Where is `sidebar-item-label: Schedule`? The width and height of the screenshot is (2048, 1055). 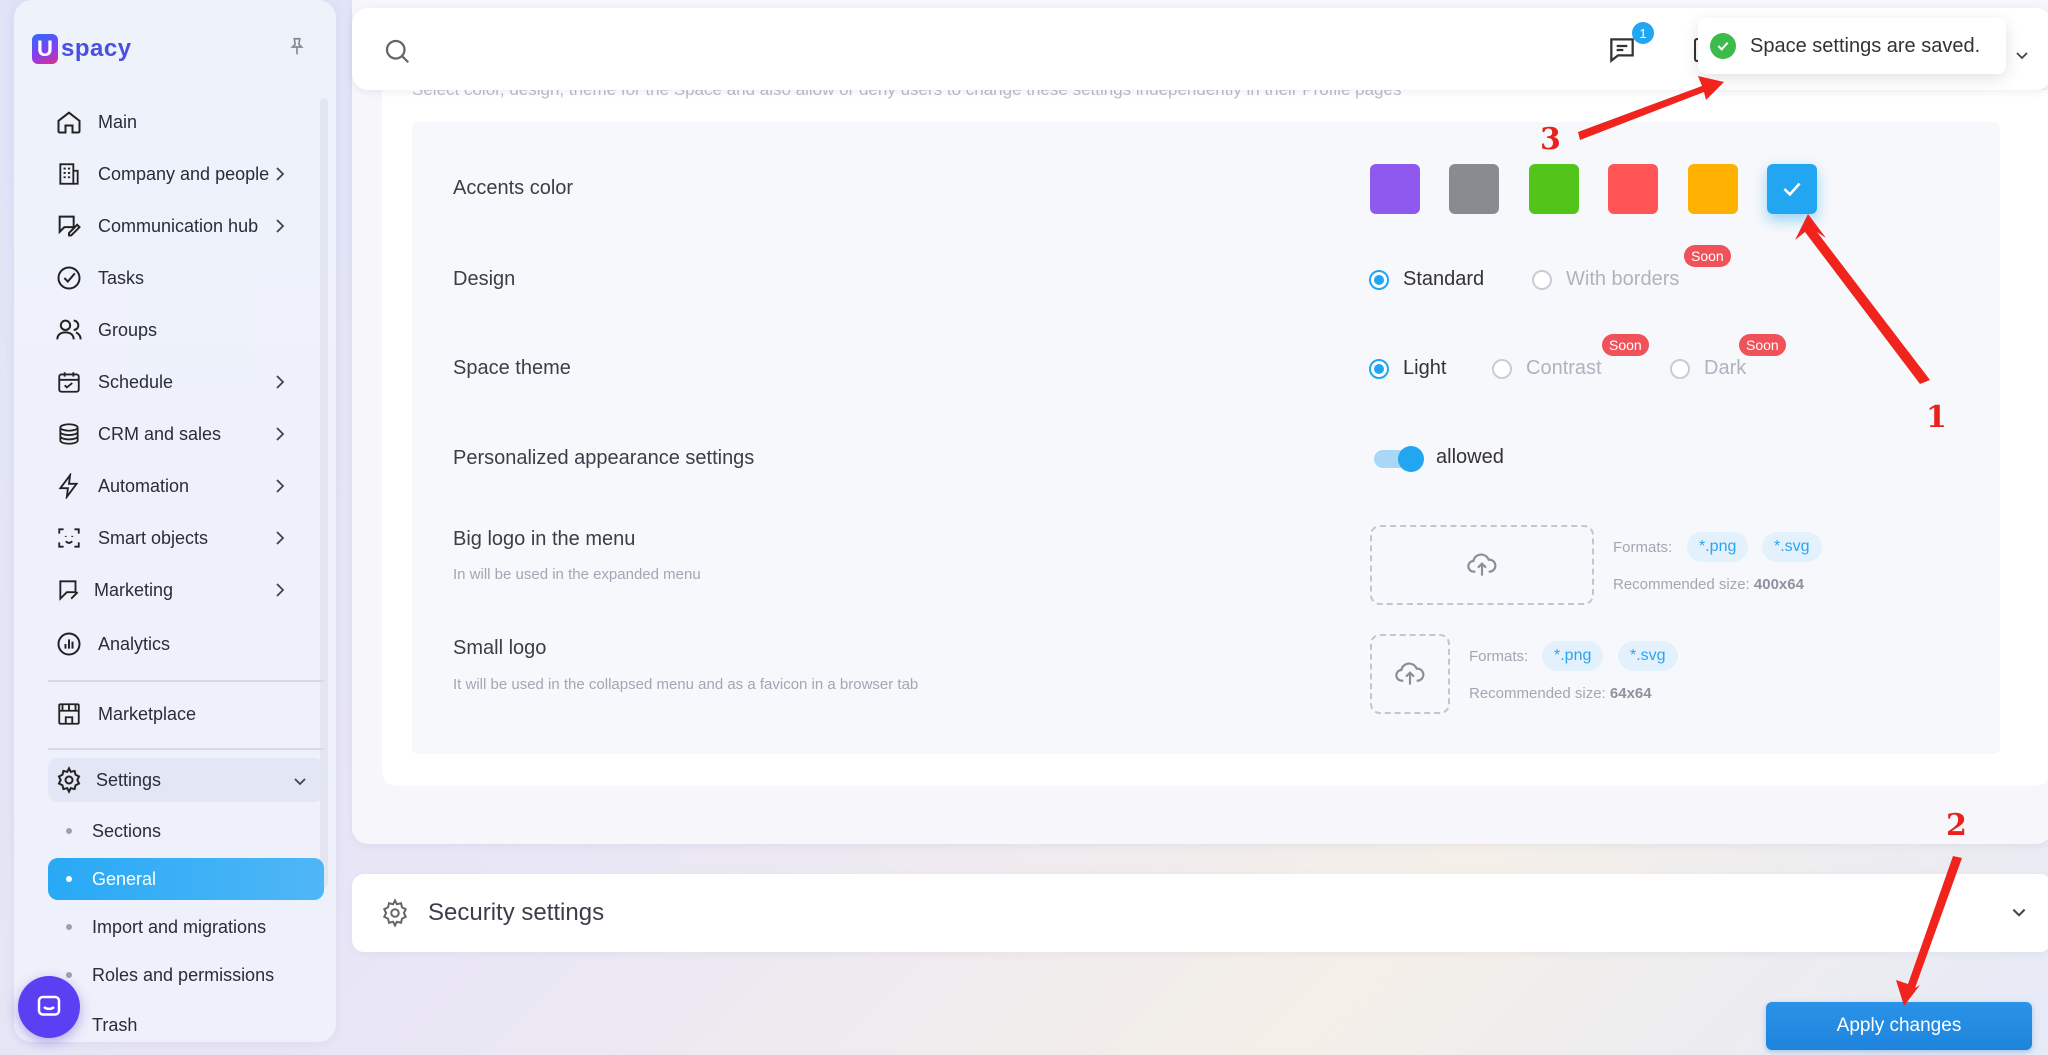
sidebar-item-label: Schedule is located at coordinates (136, 381).